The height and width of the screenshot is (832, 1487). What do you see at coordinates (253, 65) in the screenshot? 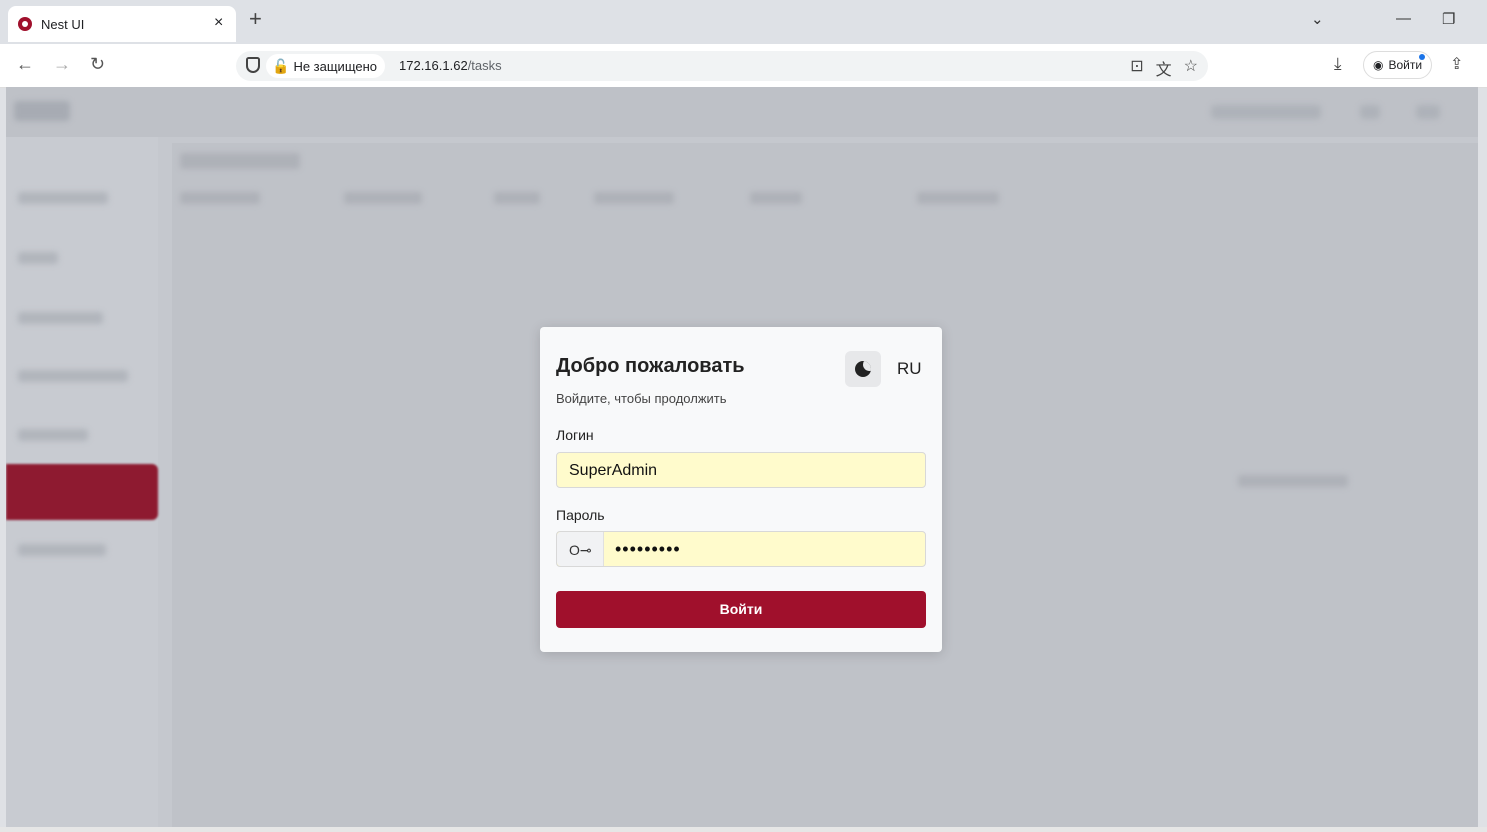
I see `shield-icon` at bounding box center [253, 65].